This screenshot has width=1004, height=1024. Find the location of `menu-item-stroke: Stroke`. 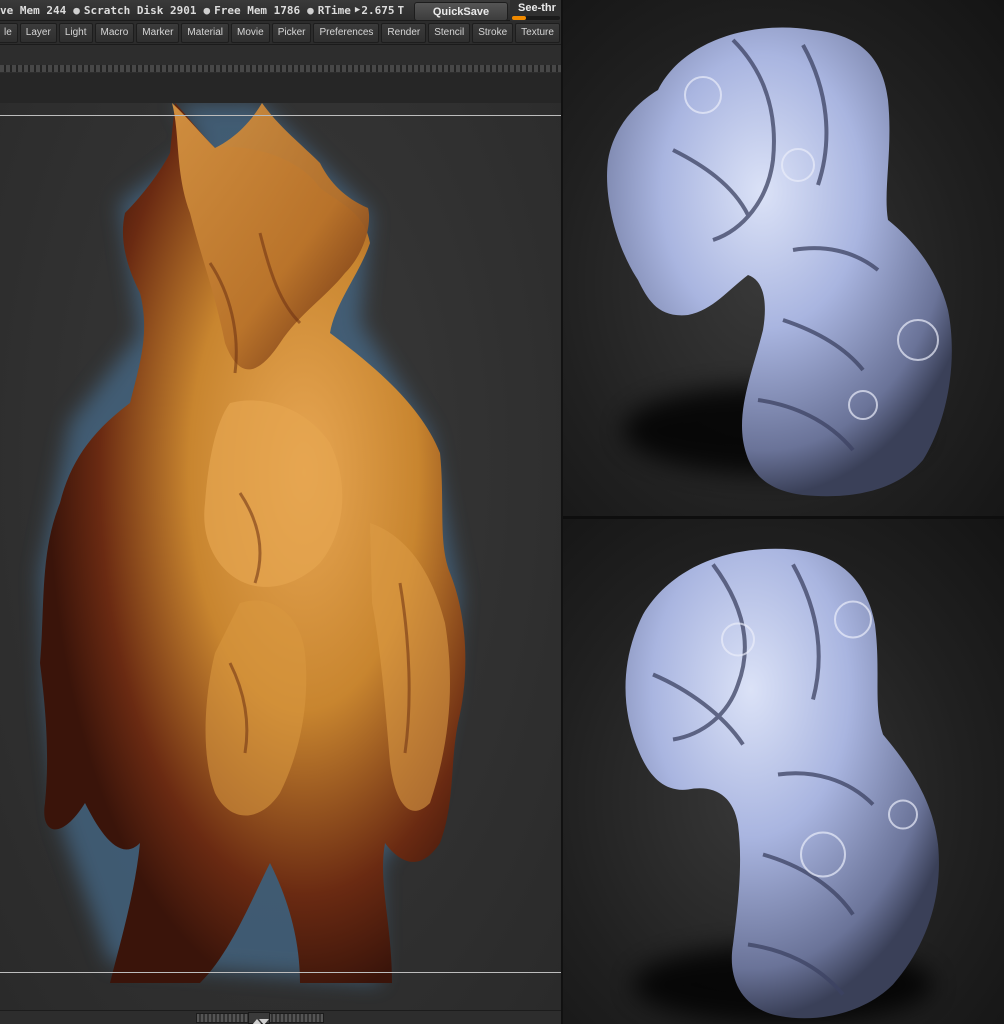

menu-item-stroke: Stroke is located at coordinates (493, 32).